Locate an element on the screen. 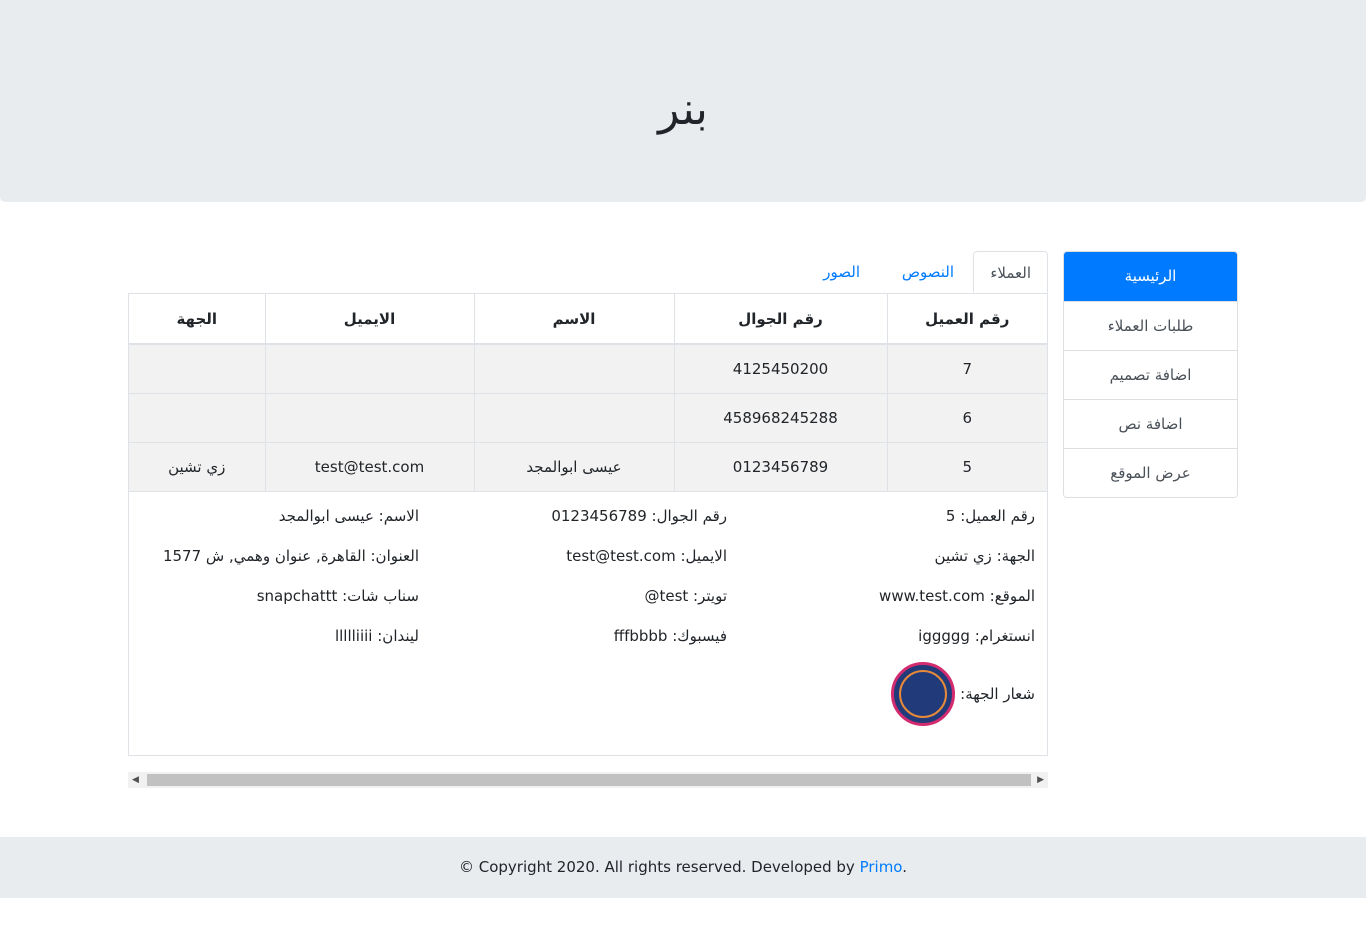  header-name: الاسم is located at coordinates (574, 319).